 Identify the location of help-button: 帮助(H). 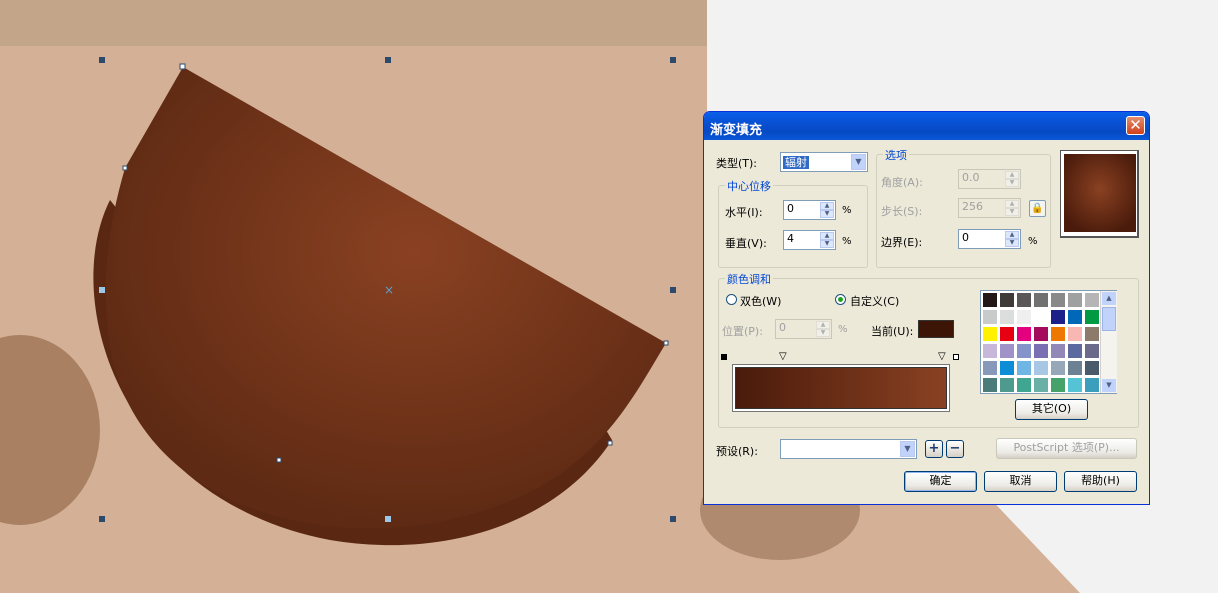
(1100, 481).